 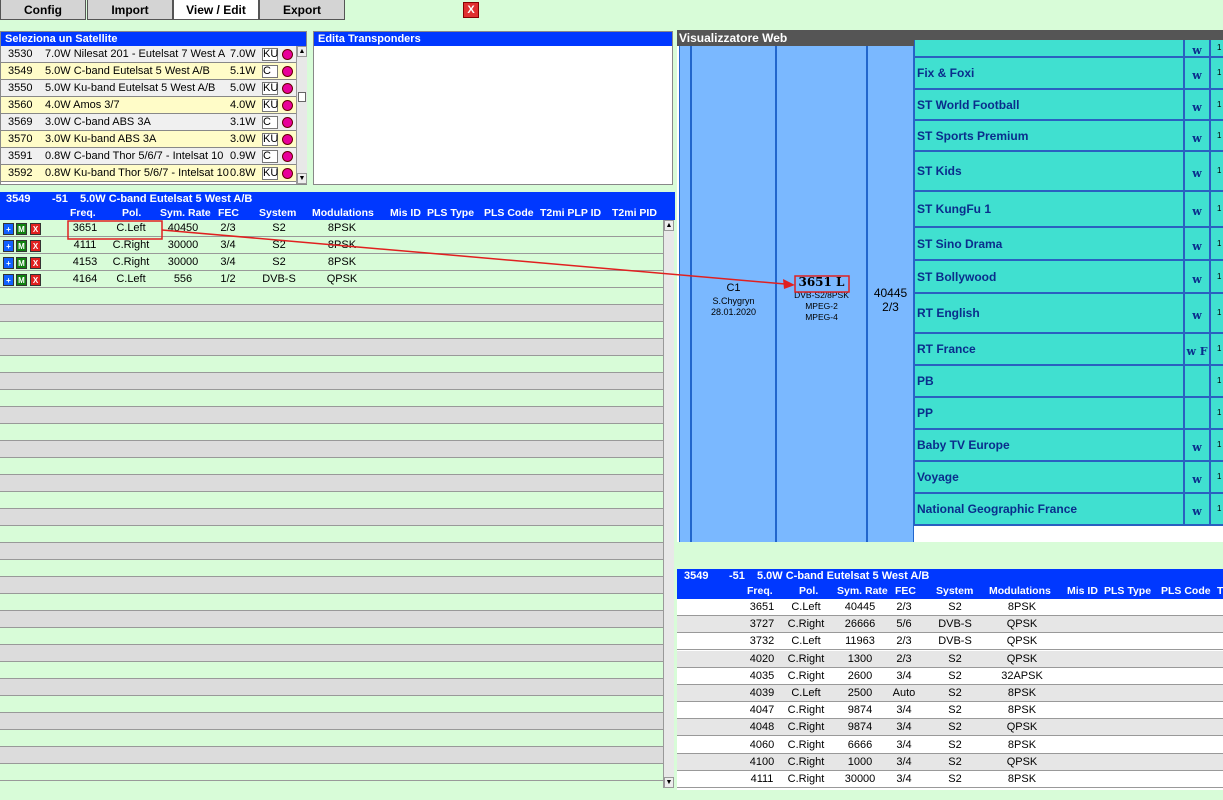 I want to click on channel-row: National Geographic France w 1, so click(x=1068, y=510).